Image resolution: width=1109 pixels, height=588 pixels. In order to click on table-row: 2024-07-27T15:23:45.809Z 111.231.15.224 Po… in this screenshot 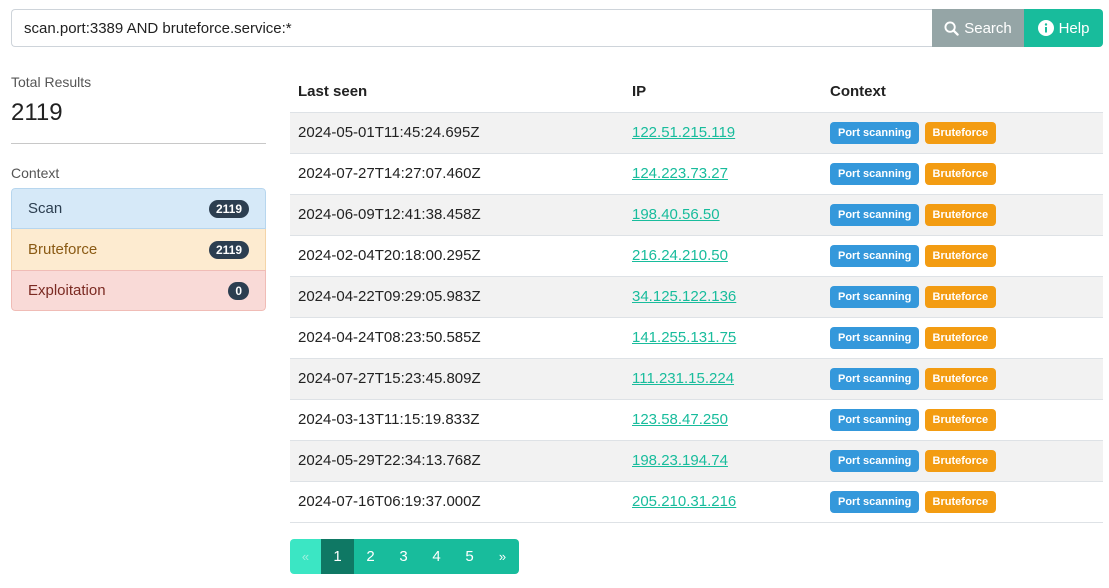, I will do `click(696, 379)`.